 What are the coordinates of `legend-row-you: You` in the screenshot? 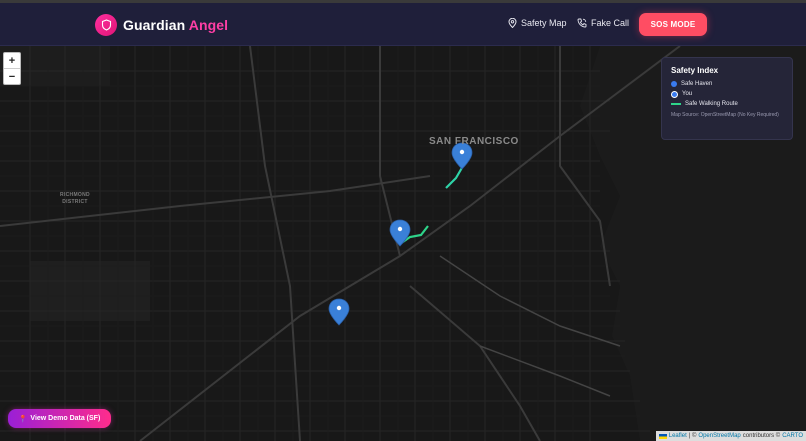 It's located at (727, 94).